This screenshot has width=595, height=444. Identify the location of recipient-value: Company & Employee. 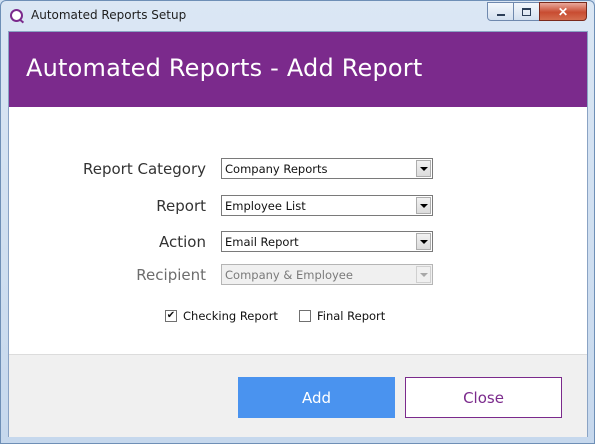
(289, 275).